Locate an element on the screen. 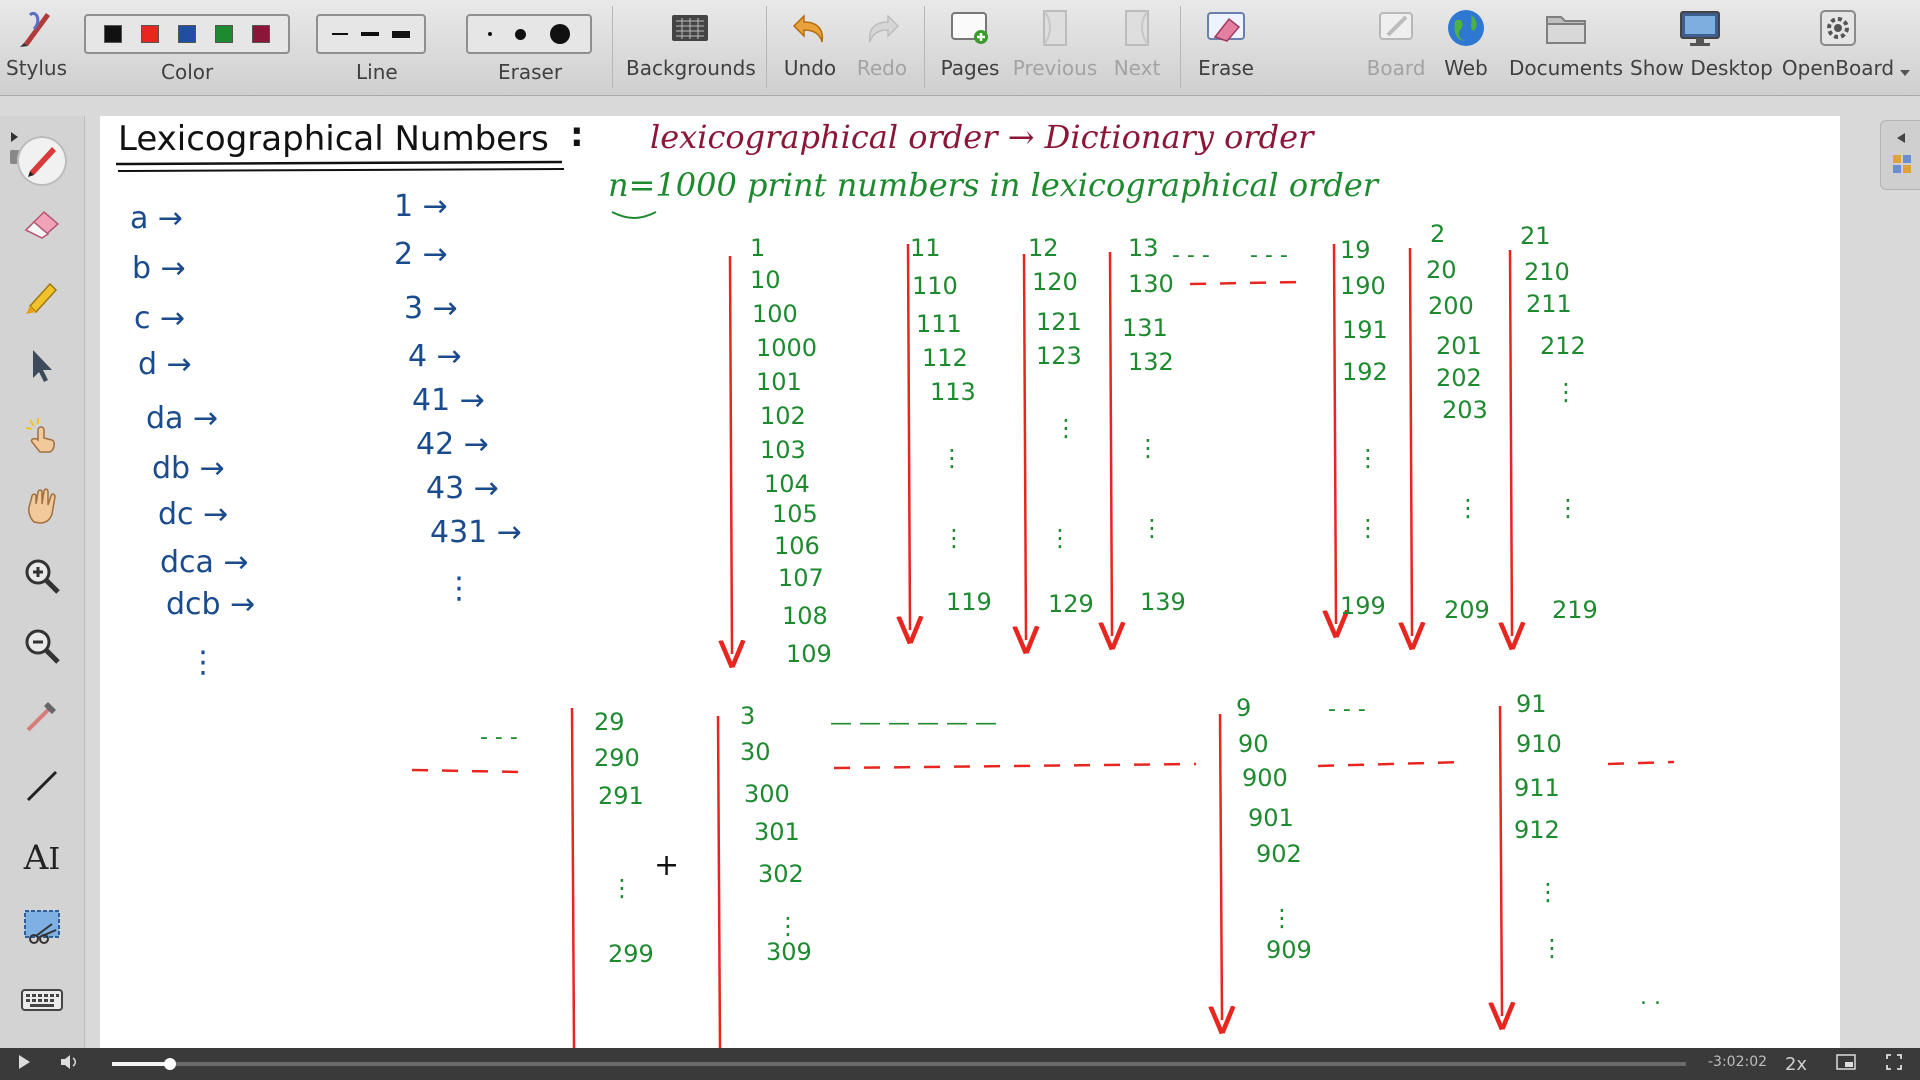 This screenshot has width=1920, height=1080. board-button: Board is located at coordinates (1396, 43).